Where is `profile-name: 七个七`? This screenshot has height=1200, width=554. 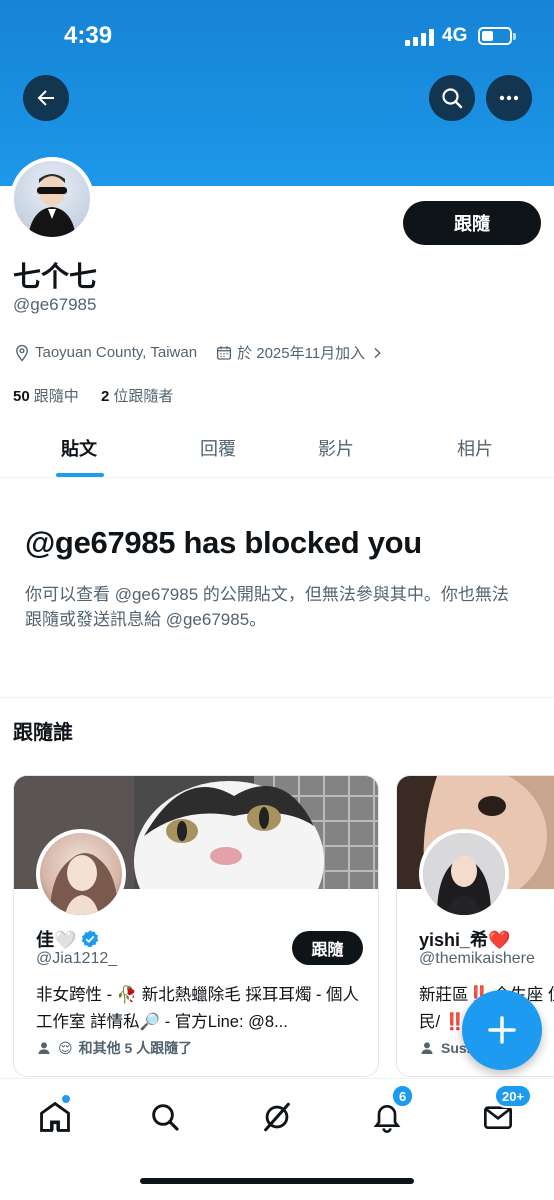
profile-name: 七个七 is located at coordinates (55, 276).